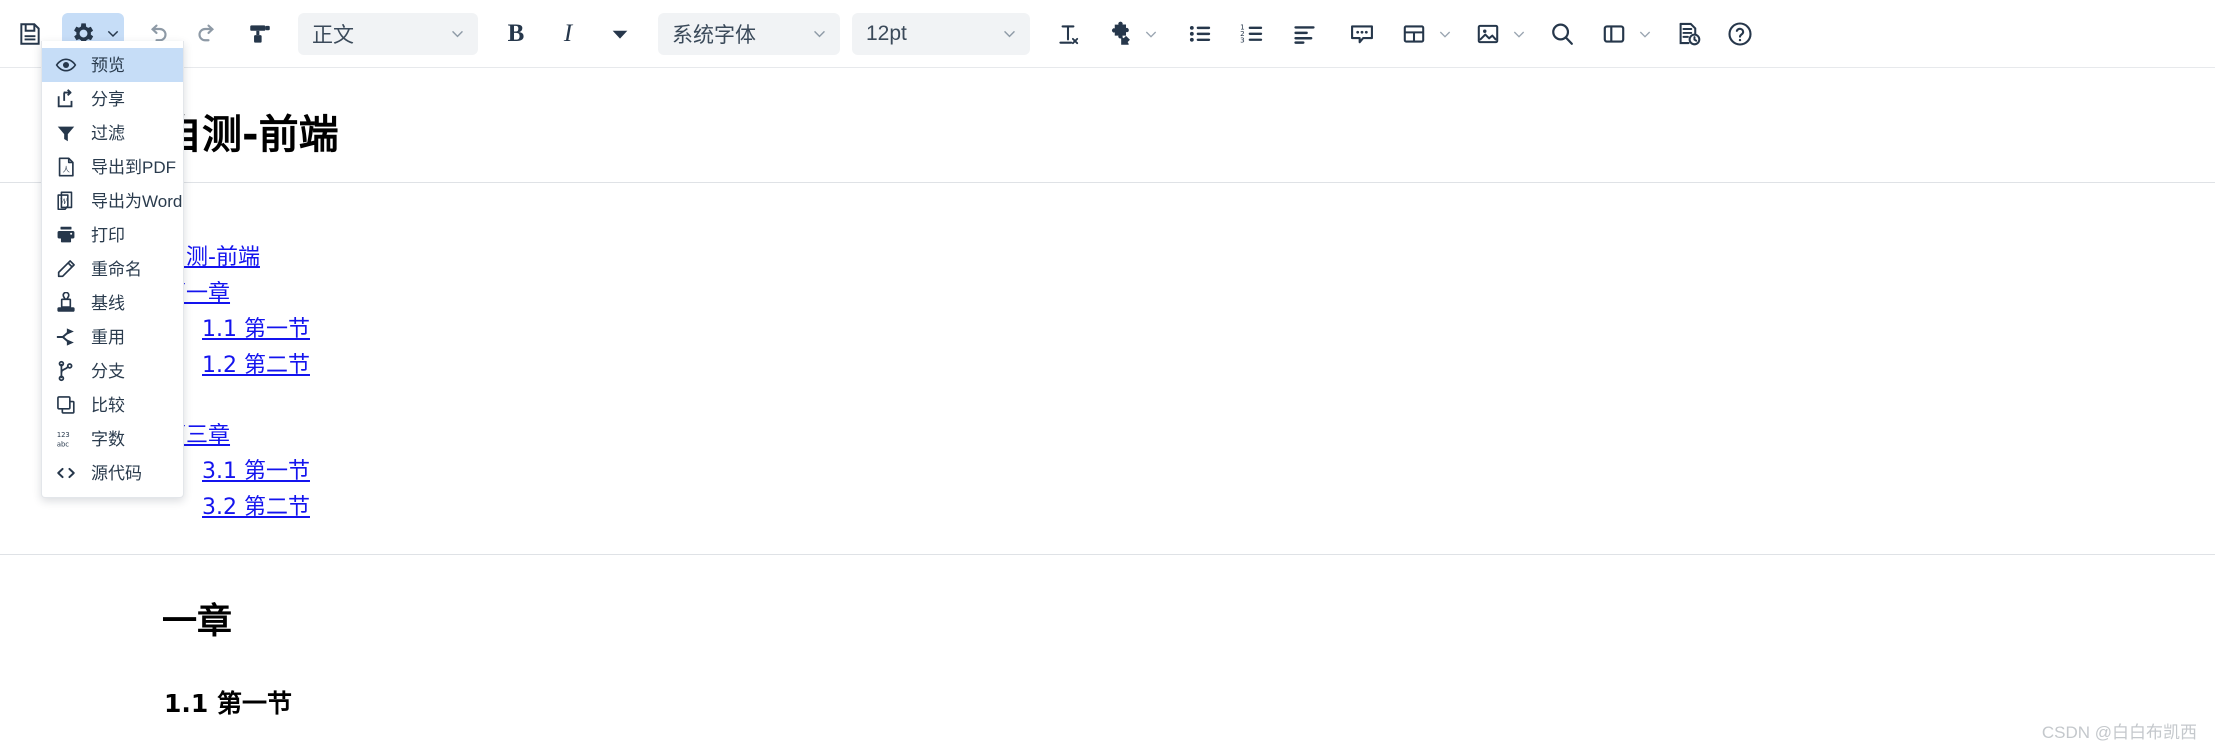  I want to click on menu-item-label: 导出到PDF, so click(133, 167).